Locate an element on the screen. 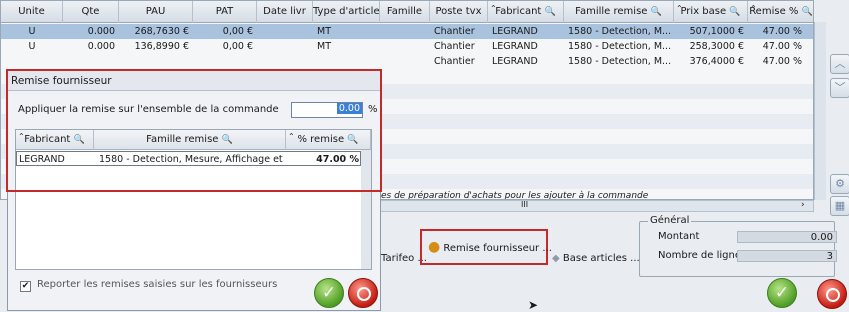 The image size is (849, 312). cell-prix-base: 507,1000 € is located at coordinates (716, 31).